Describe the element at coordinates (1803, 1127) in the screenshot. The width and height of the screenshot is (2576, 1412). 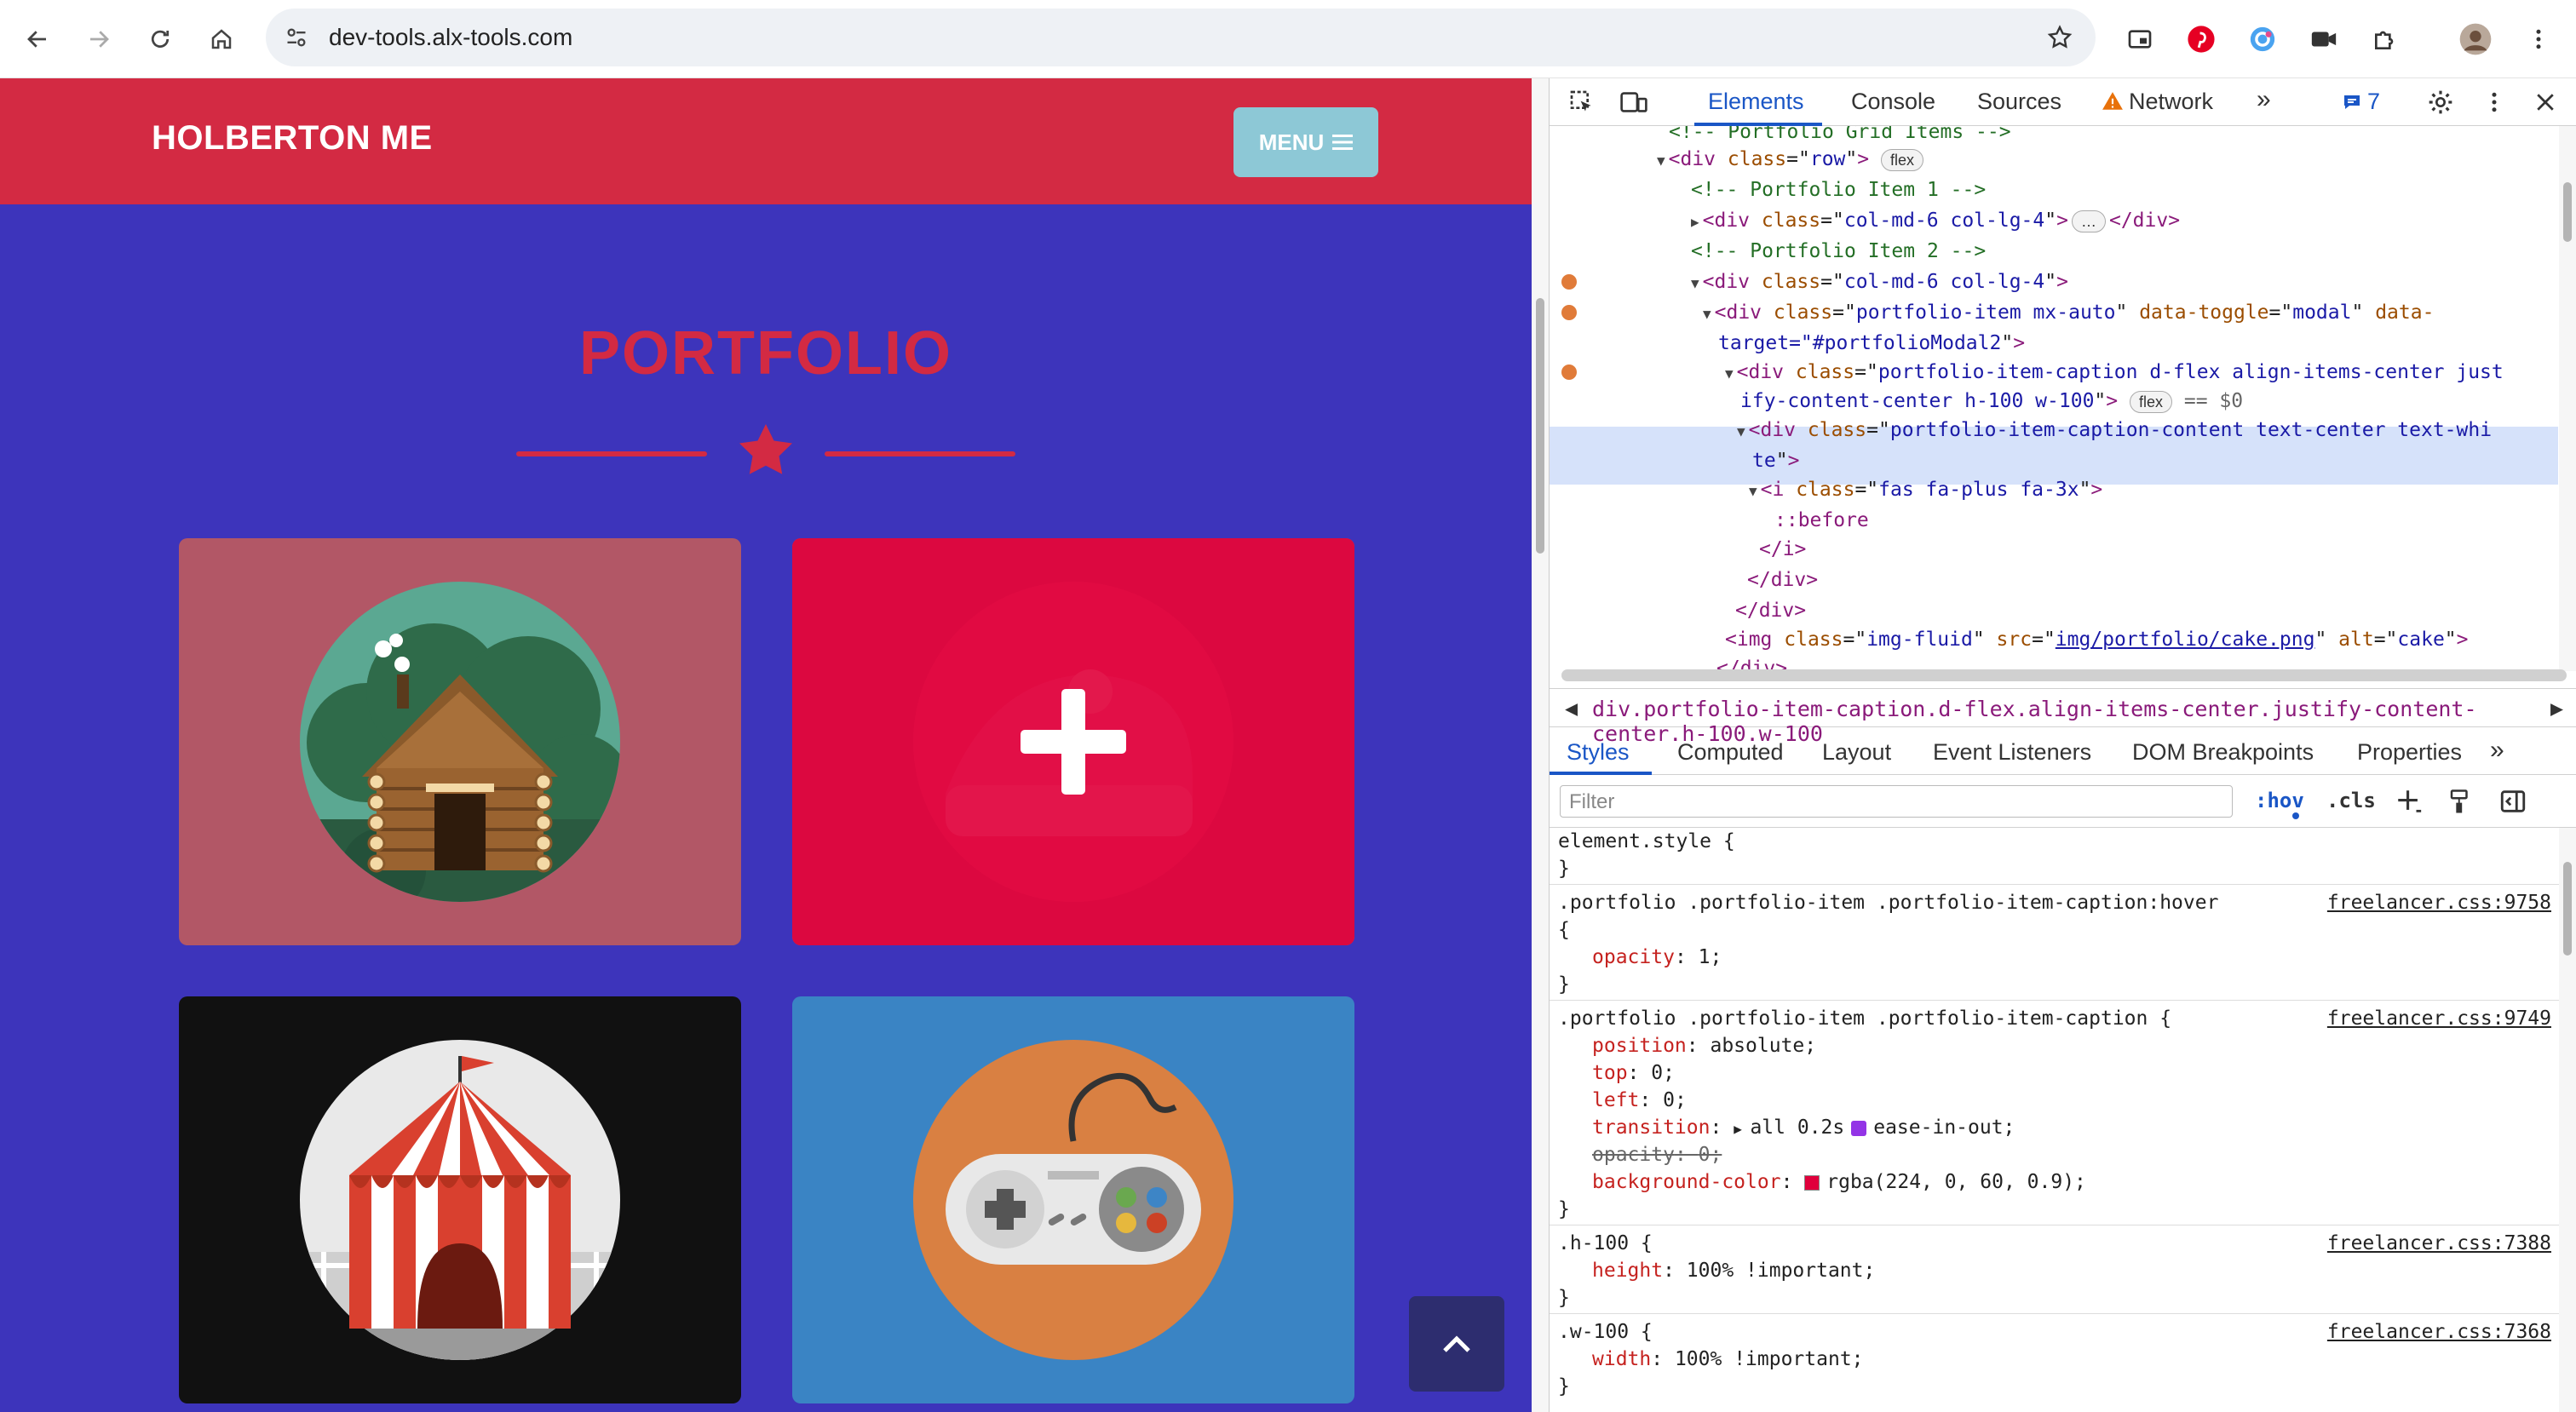
I see `style-declaration: transition: ▶ all 0.2s ease-in-out;` at that location.